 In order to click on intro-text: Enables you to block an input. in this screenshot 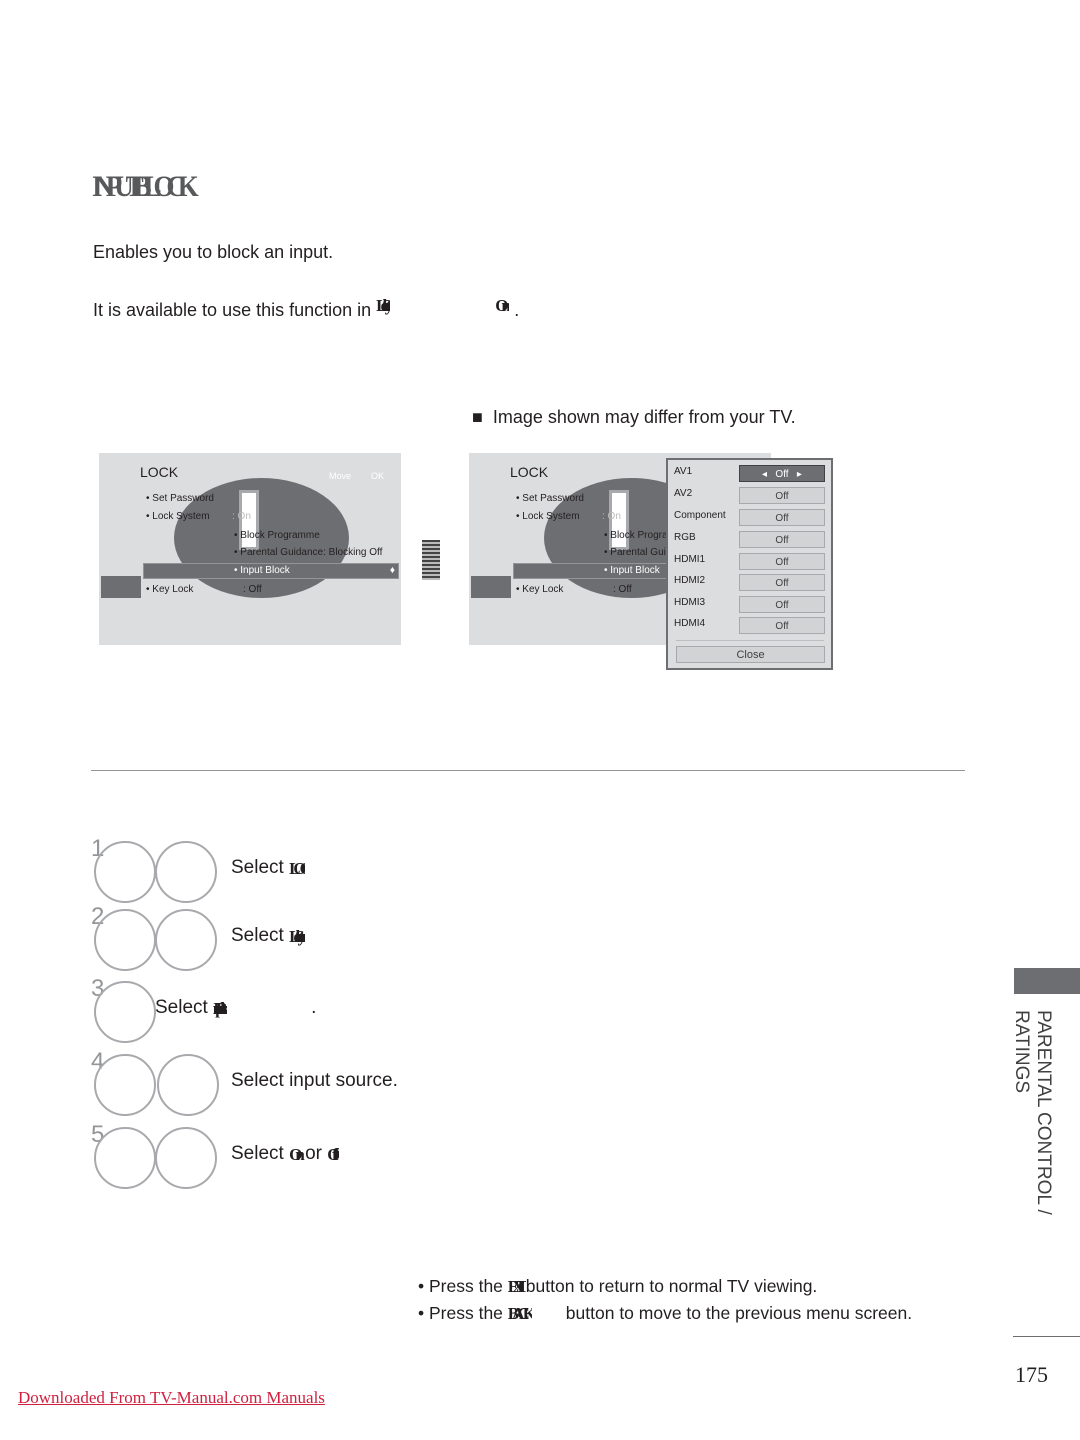, I will do `click(213, 252)`.